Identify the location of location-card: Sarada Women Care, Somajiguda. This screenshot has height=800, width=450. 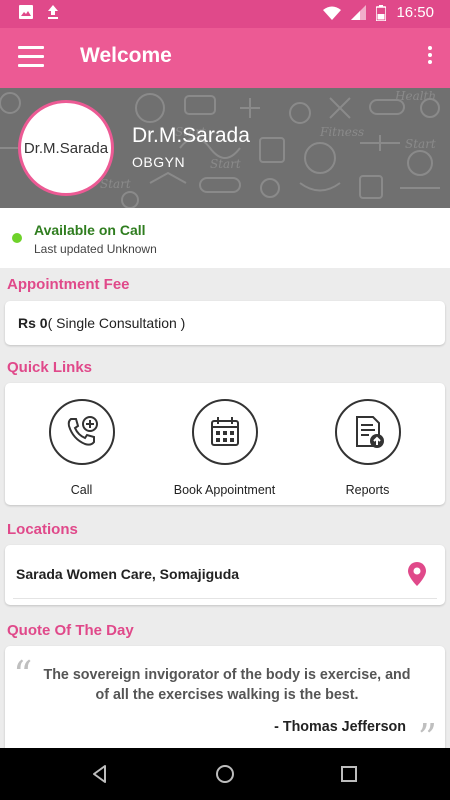
(225, 575).